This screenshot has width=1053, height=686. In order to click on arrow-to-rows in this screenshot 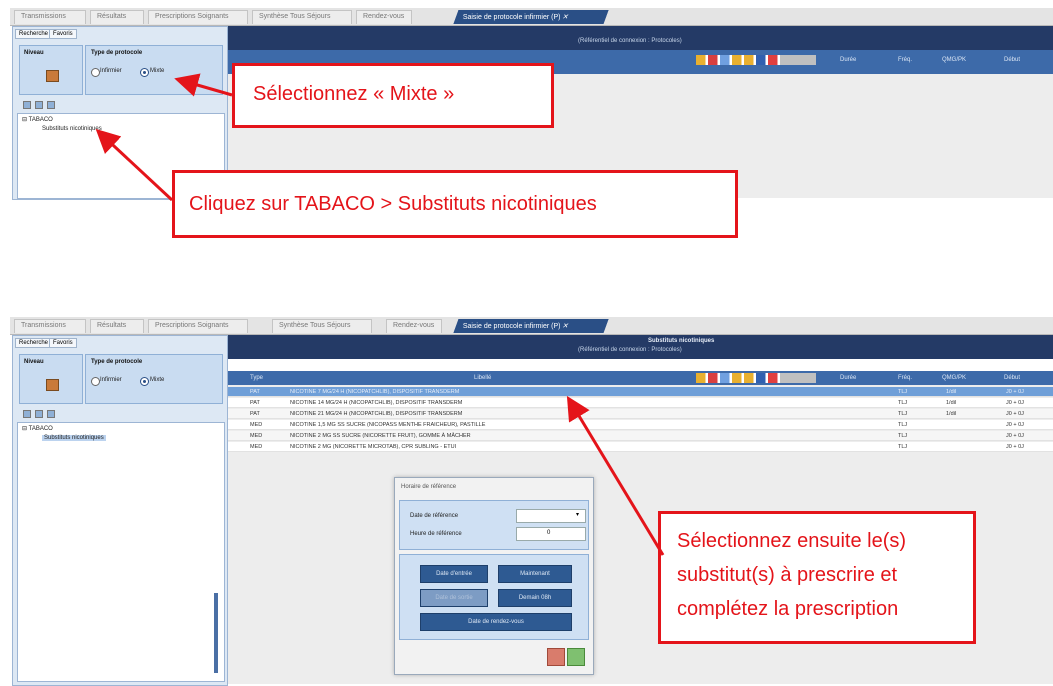, I will do `click(615, 475)`.